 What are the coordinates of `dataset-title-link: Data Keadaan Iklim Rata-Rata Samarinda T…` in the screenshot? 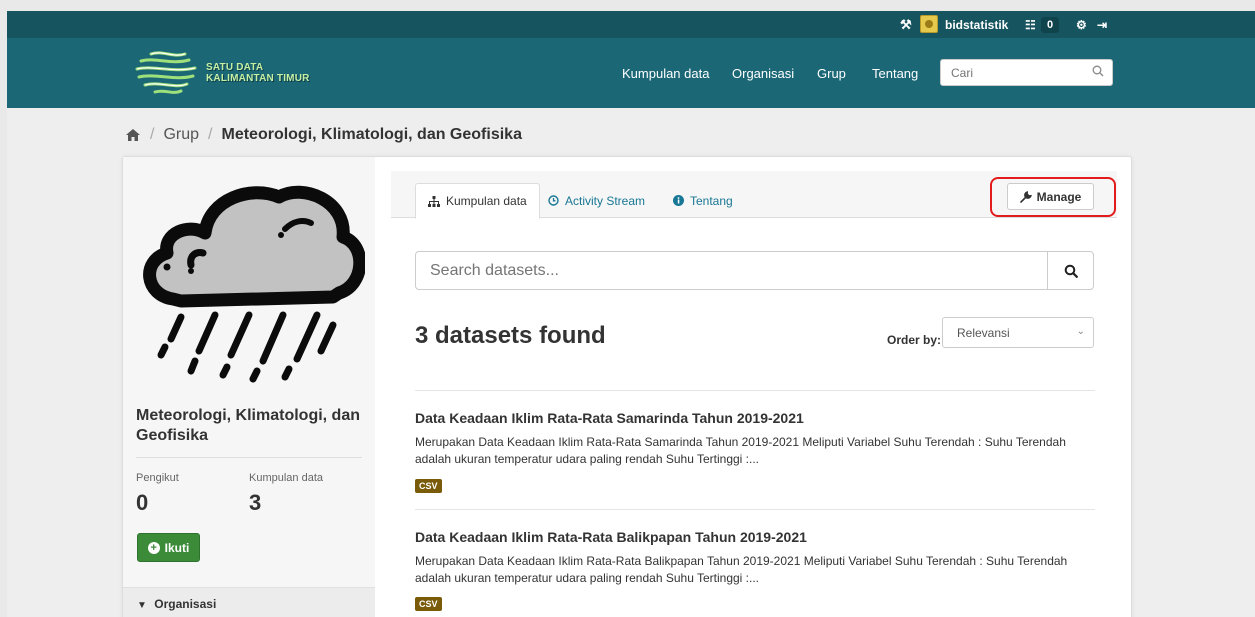 It's located at (609, 418).